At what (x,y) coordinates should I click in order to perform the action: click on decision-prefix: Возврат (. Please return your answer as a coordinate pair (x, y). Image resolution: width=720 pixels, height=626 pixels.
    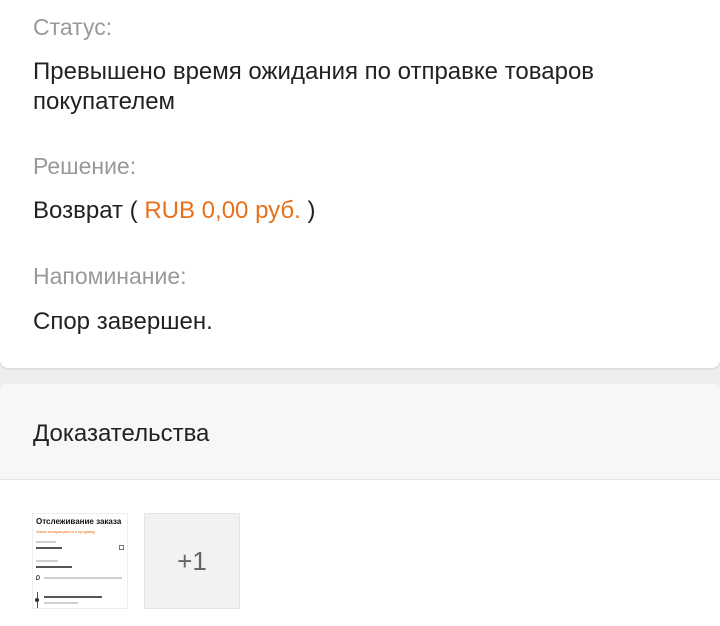
    Looking at the image, I should click on (85, 210).